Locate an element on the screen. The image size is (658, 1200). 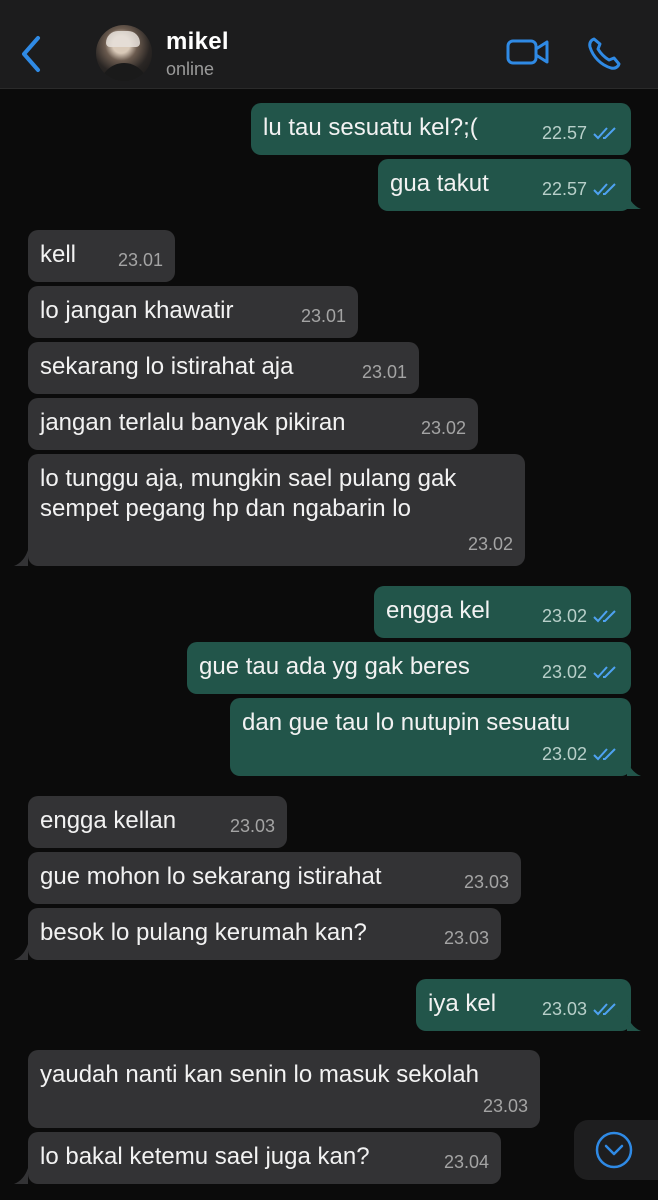
message-incoming: besok lo pulang kerumah kan? 23.03 is located at coordinates (264, 934).